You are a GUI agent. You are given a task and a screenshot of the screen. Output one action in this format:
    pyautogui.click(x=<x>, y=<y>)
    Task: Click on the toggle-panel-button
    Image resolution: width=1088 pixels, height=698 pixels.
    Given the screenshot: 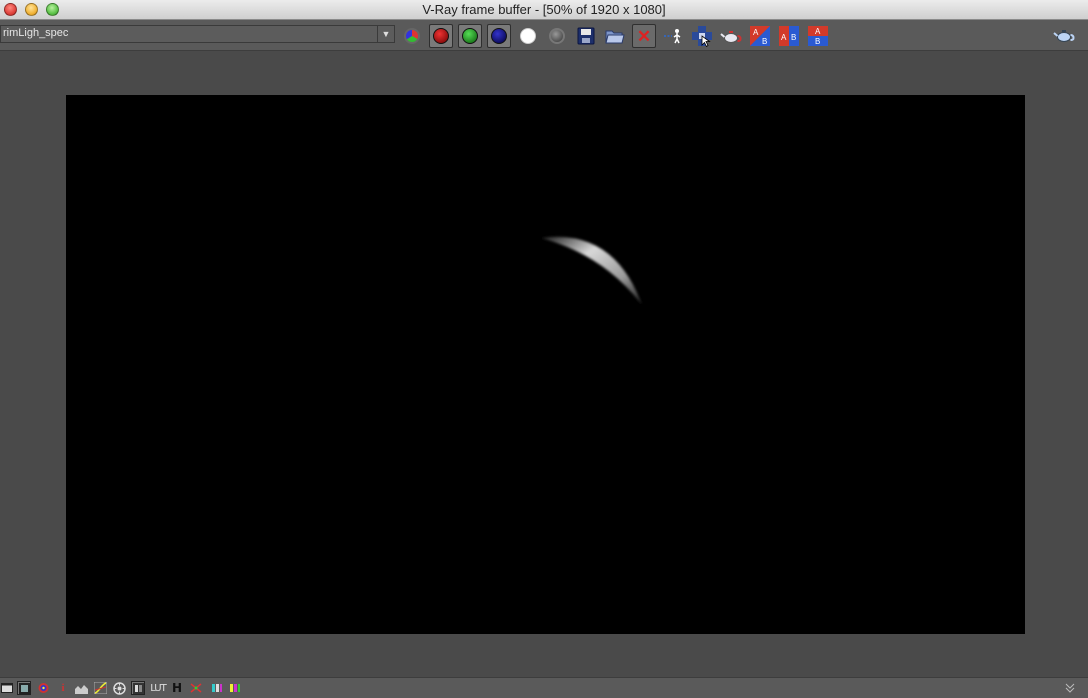 What is the action you would take?
    pyautogui.click(x=7, y=688)
    